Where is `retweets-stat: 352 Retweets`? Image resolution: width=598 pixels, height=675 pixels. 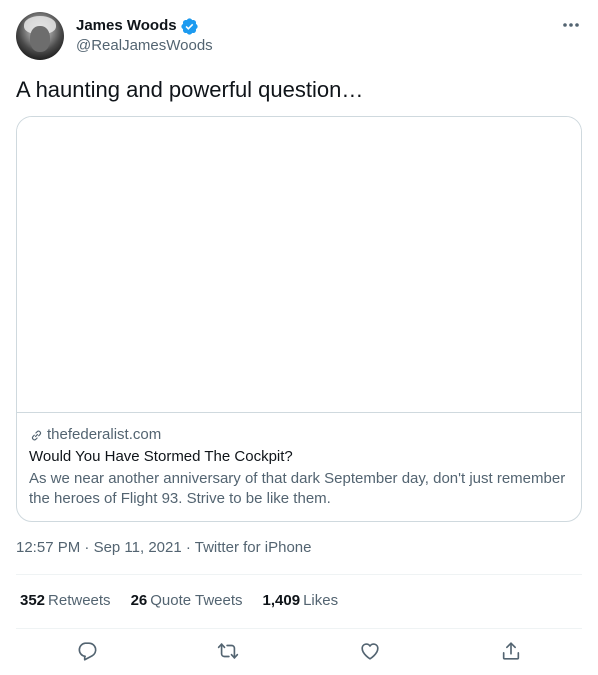 retweets-stat: 352 Retweets is located at coordinates (65, 601).